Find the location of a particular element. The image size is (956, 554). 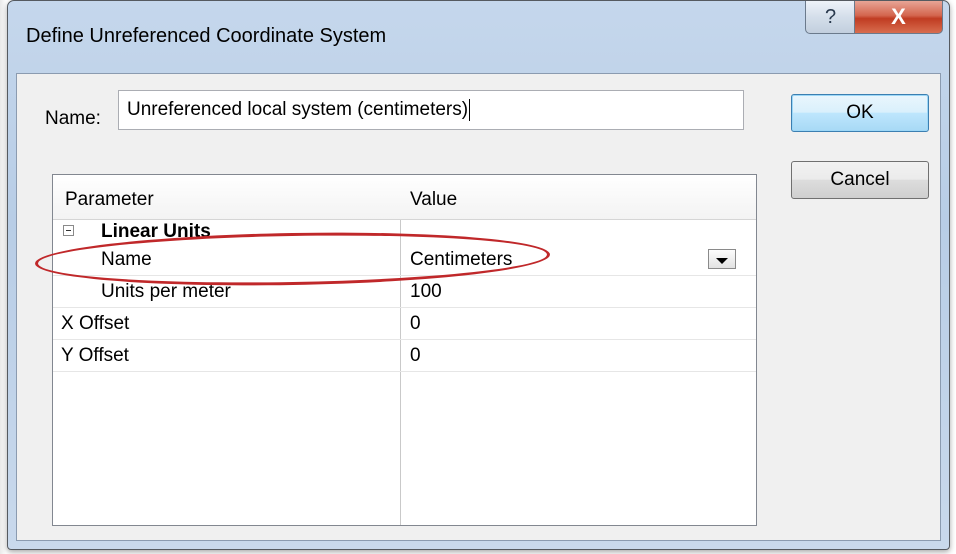

row-units-per-meter: Units per meter 100 is located at coordinates (404, 291).